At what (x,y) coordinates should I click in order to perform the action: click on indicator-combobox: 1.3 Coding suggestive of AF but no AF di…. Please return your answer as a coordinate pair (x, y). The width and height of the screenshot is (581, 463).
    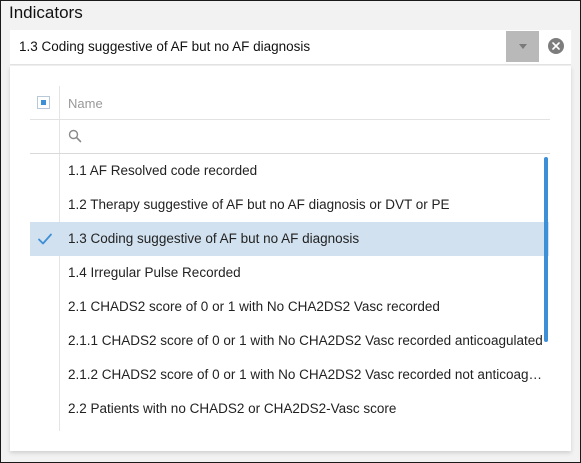
    Looking at the image, I should click on (290, 47).